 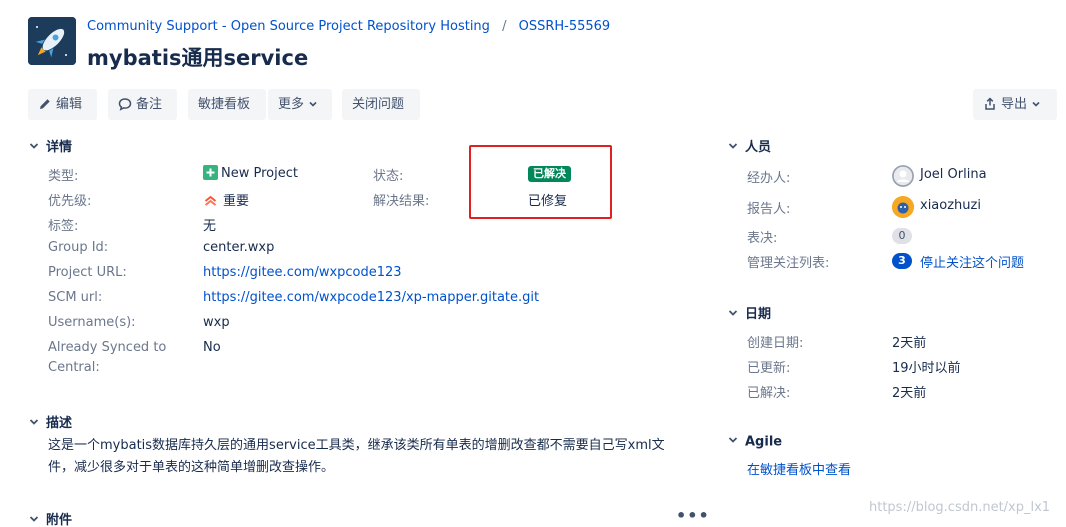 What do you see at coordinates (212, 347) in the screenshot?
I see `synced-value: No` at bounding box center [212, 347].